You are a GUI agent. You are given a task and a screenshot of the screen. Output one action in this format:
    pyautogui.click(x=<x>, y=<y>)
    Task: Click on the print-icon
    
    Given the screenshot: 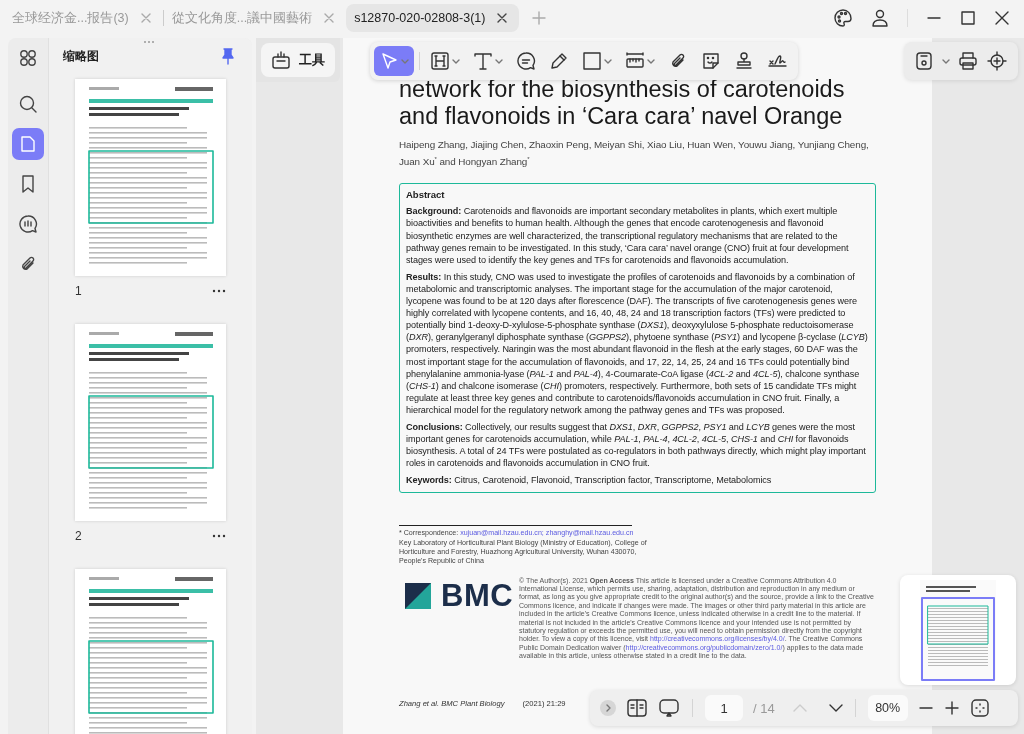 What is the action you would take?
    pyautogui.click(x=968, y=61)
    